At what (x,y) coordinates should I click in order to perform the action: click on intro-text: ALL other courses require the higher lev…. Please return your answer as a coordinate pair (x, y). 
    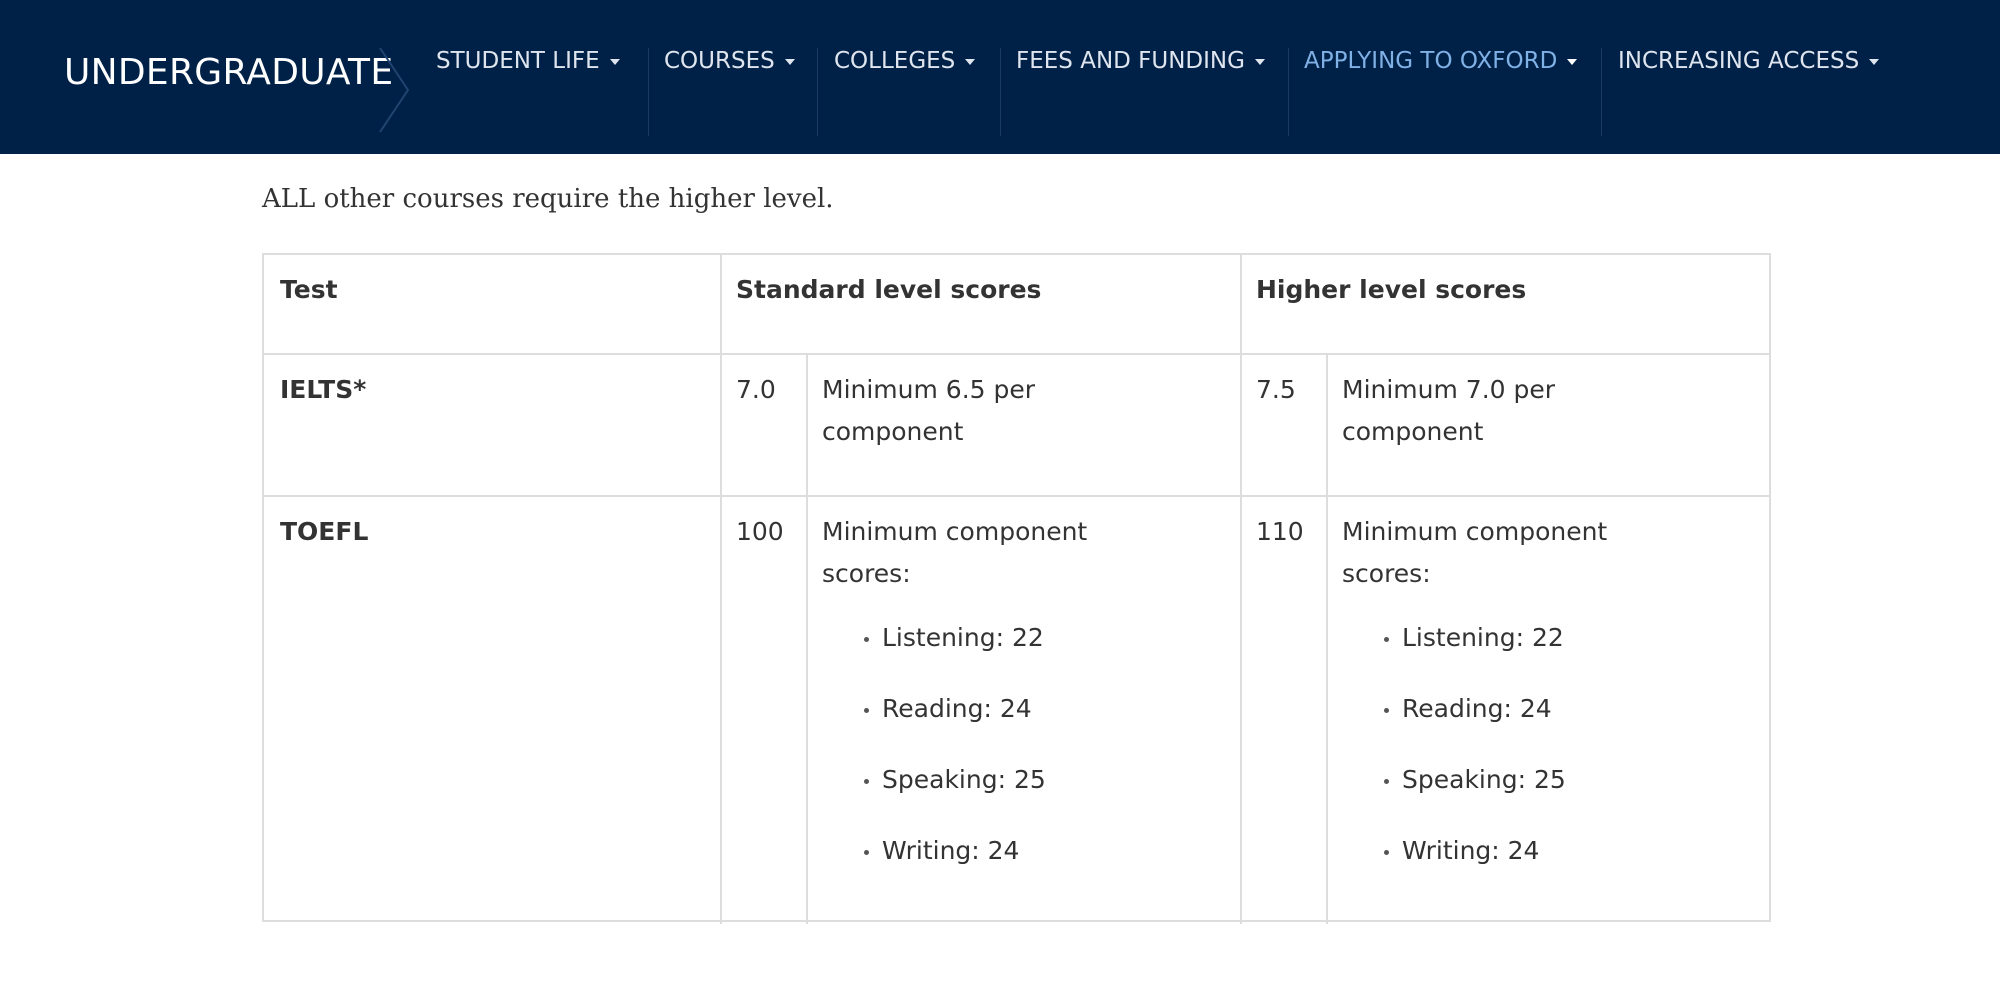
    Looking at the image, I should click on (548, 199).